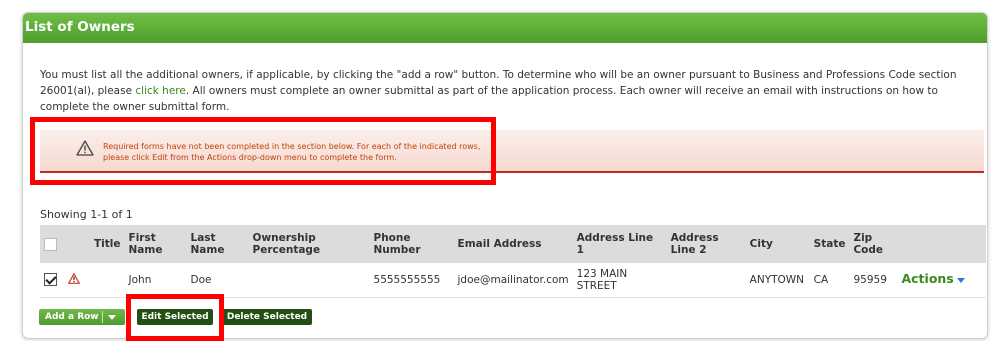  I want to click on delete-selected-button: Delete Selected, so click(267, 317).